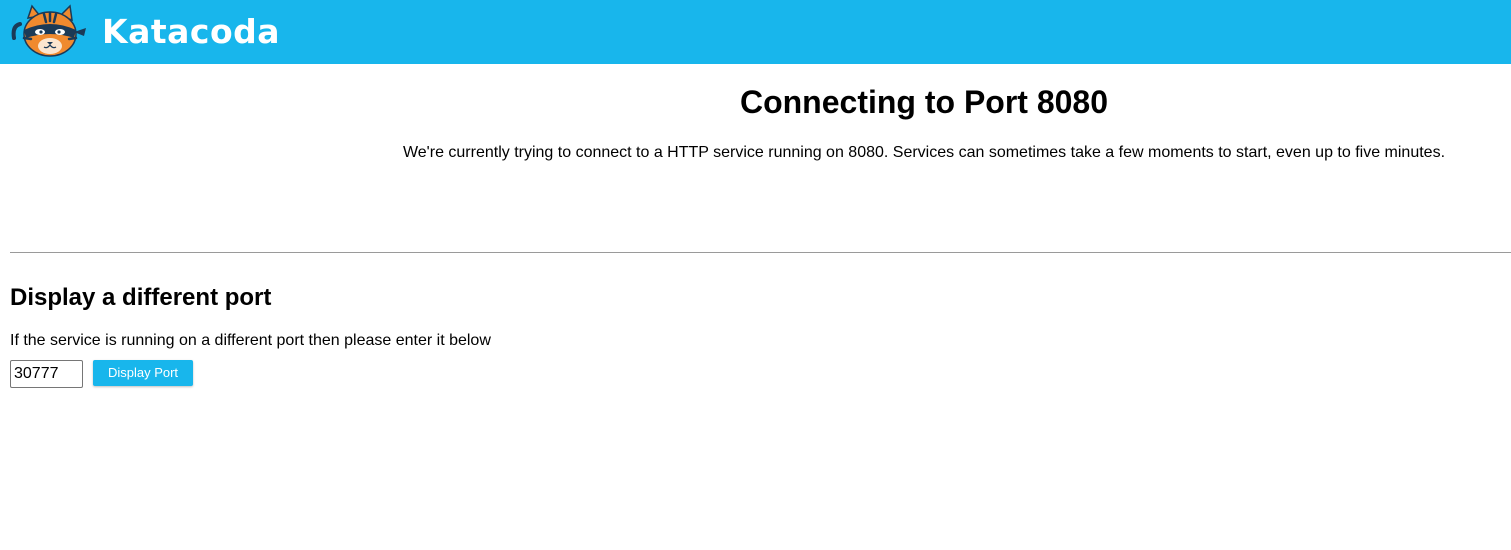 Image resolution: width=1511 pixels, height=550 pixels. Describe the element at coordinates (760, 252) in the screenshot. I see `section-divider` at that location.